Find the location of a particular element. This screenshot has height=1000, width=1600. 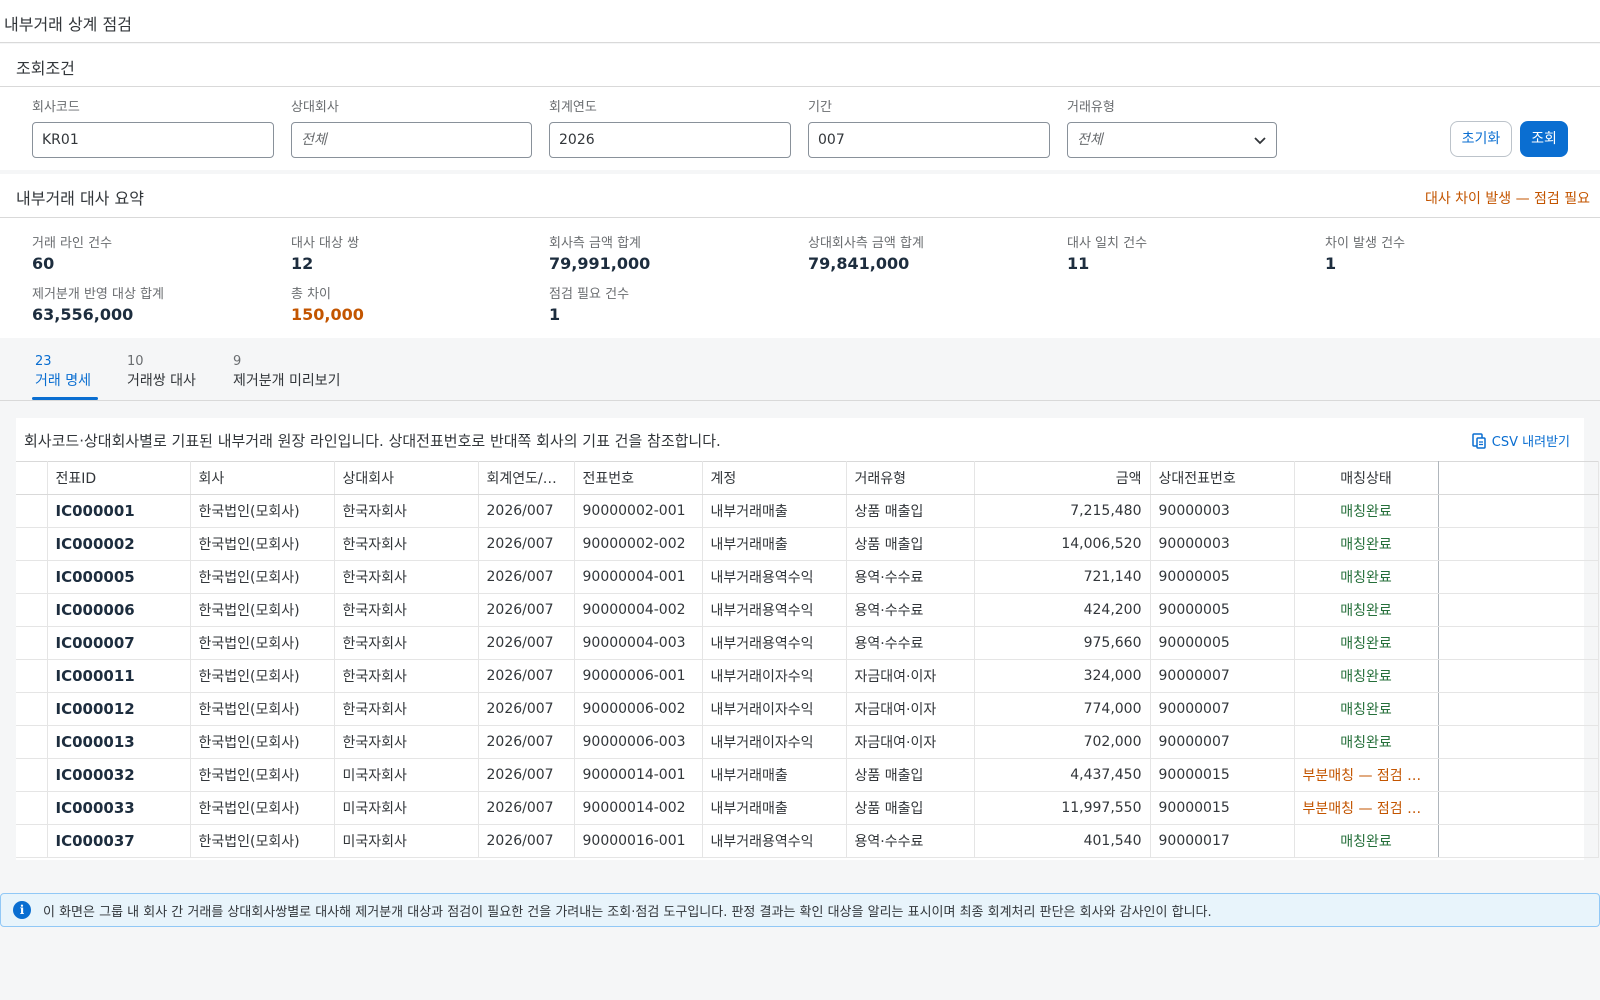

cell-document-no: 90000014-001 is located at coordinates (638, 775).